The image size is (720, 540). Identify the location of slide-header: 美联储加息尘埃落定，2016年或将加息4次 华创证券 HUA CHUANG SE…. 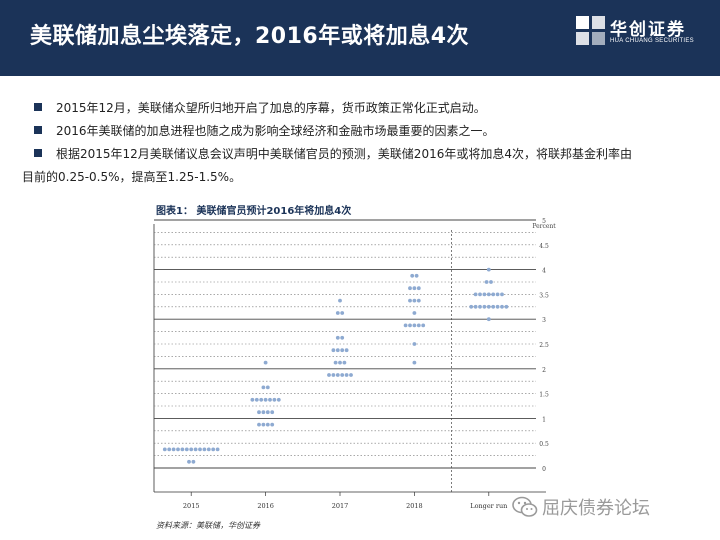
(360, 38).